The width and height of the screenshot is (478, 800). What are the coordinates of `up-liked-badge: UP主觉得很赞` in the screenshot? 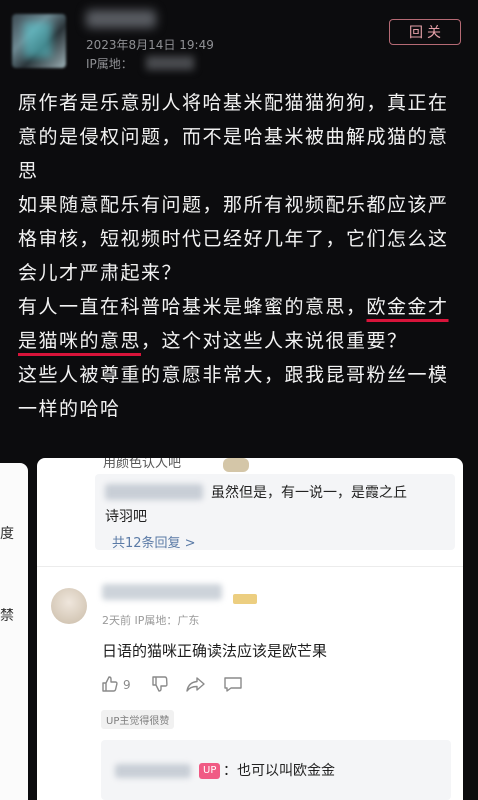 It's located at (138, 719).